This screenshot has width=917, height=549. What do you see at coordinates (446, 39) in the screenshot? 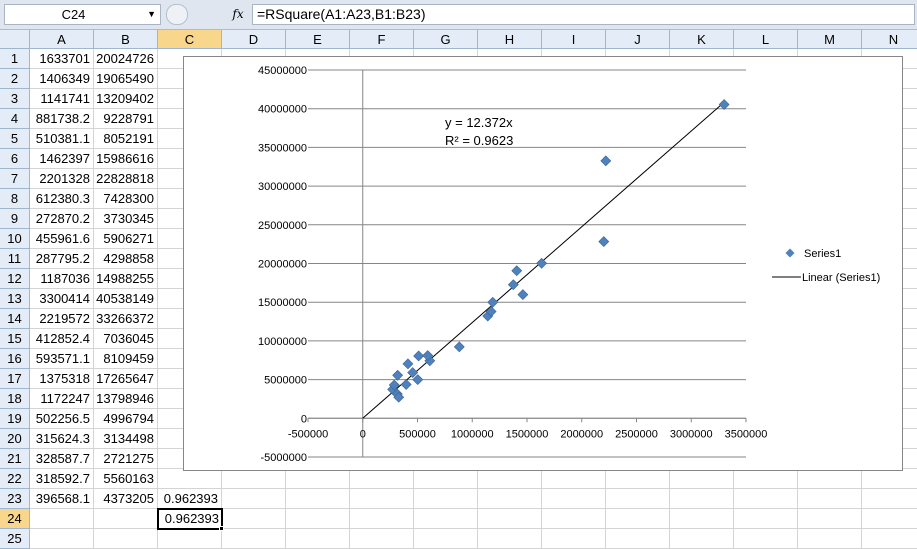
I see `column-header-g: G` at bounding box center [446, 39].